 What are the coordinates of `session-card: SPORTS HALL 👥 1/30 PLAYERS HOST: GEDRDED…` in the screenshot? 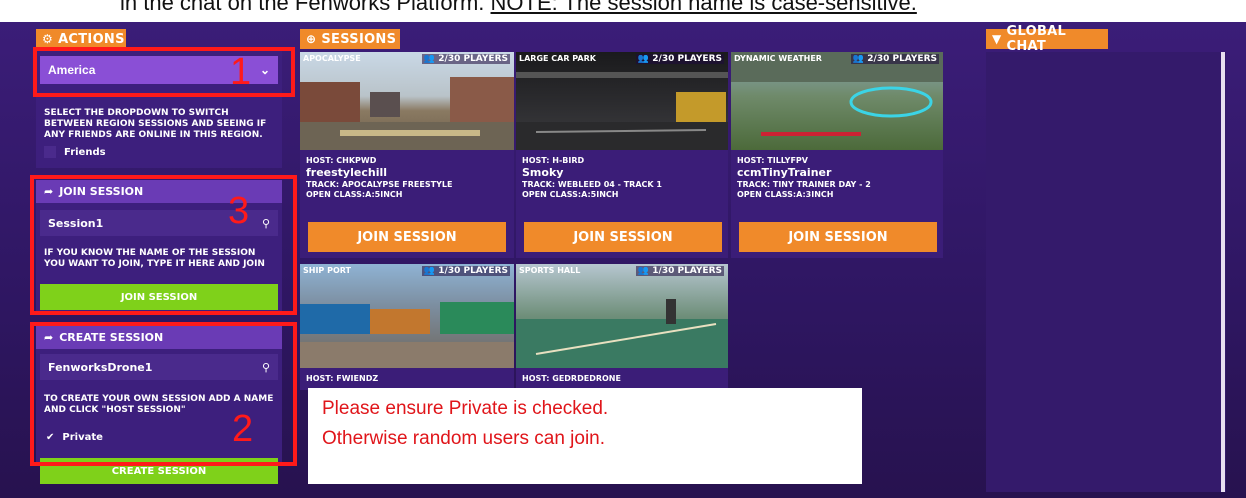 It's located at (622, 327).